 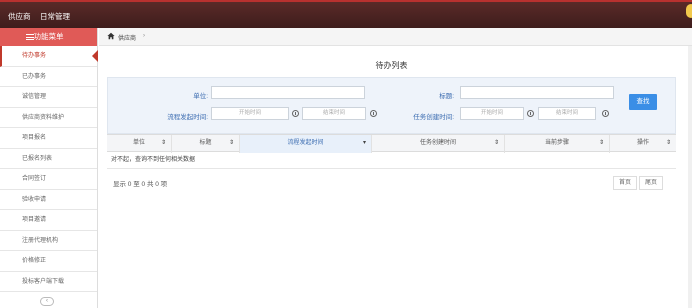 What do you see at coordinates (288, 92) in the screenshot?
I see `unit-input` at bounding box center [288, 92].